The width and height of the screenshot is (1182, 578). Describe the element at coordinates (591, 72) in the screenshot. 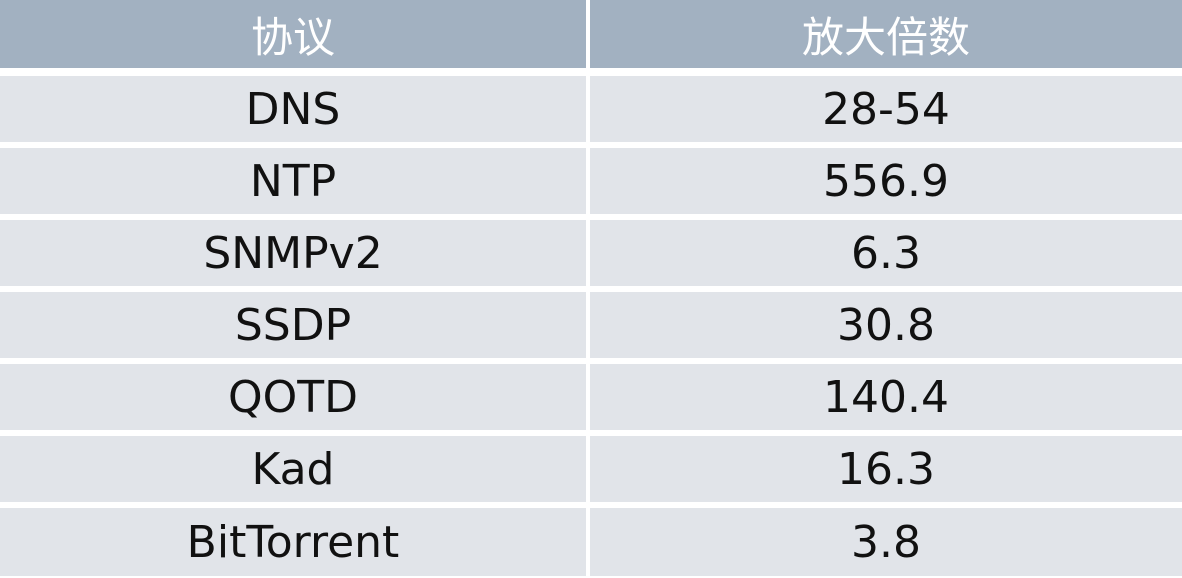

I see `header-separator` at that location.